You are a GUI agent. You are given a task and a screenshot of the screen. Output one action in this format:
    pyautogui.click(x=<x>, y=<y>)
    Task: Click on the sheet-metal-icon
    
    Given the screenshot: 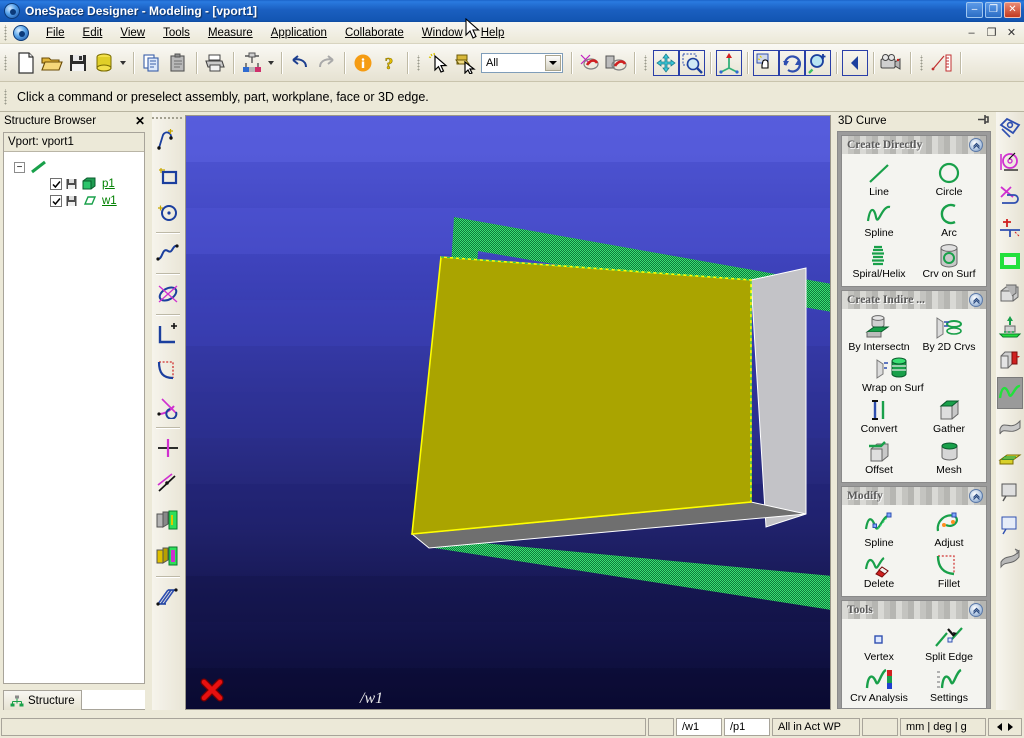 What is the action you would take?
    pyautogui.click(x=1010, y=459)
    